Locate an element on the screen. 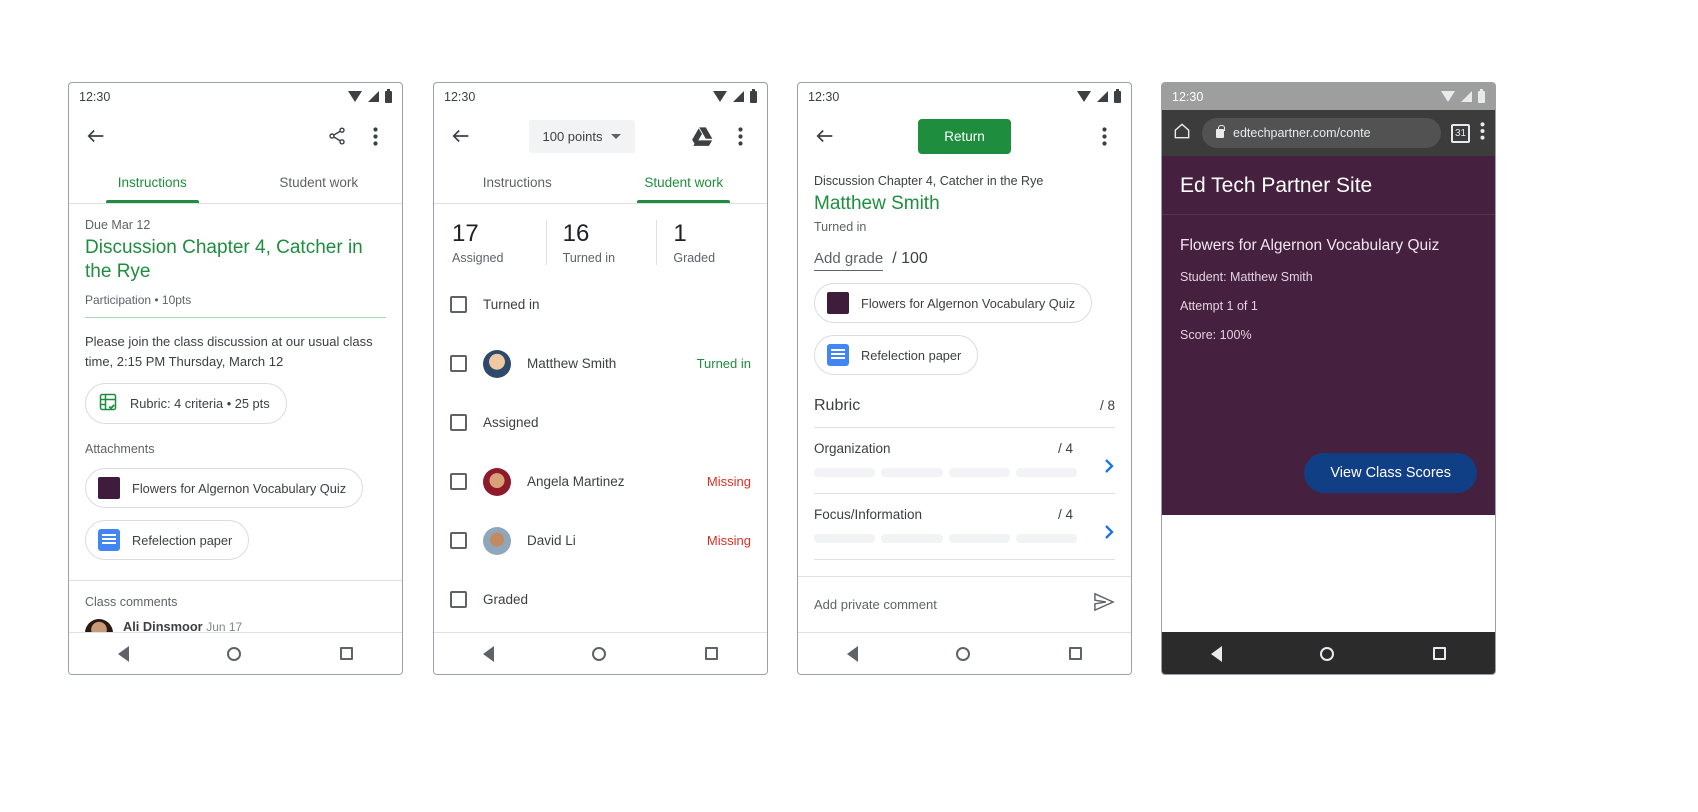 The width and height of the screenshot is (1698, 812). return-button: Return is located at coordinates (964, 136).